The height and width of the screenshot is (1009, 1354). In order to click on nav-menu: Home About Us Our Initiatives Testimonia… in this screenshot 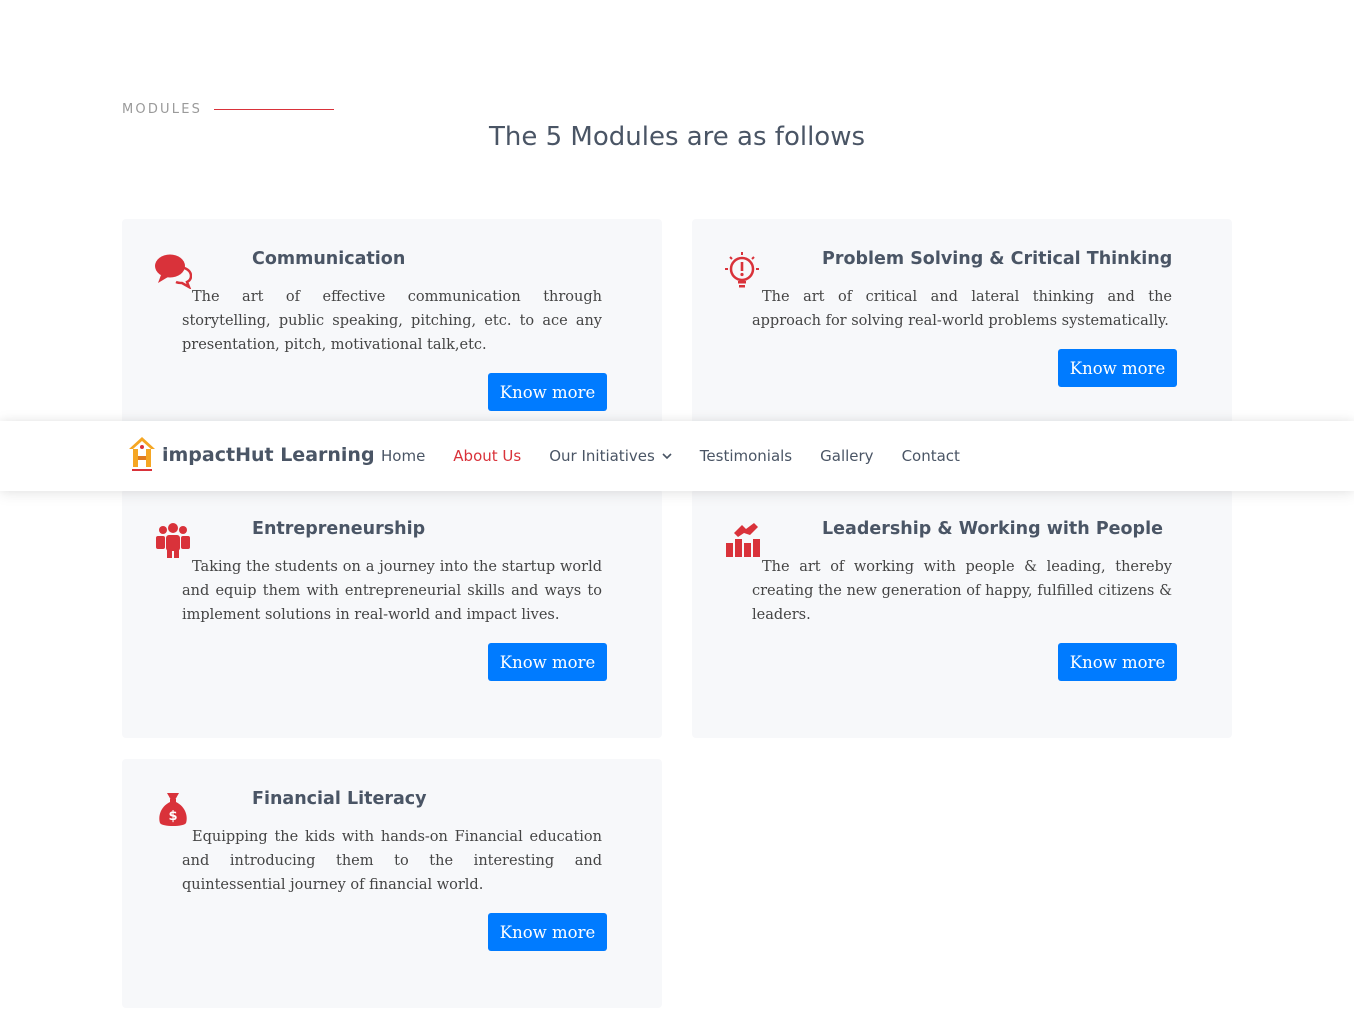, I will do `click(684, 456)`.